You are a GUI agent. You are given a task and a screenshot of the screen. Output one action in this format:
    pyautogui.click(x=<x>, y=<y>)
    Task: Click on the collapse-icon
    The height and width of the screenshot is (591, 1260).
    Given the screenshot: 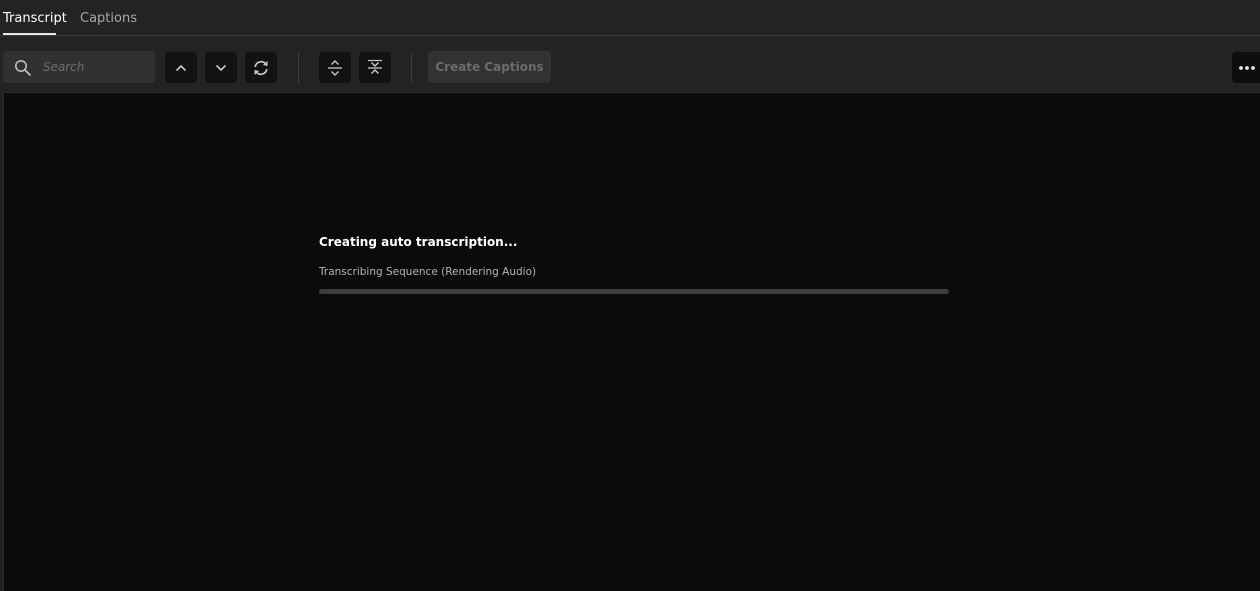 What is the action you would take?
    pyautogui.click(x=375, y=66)
    